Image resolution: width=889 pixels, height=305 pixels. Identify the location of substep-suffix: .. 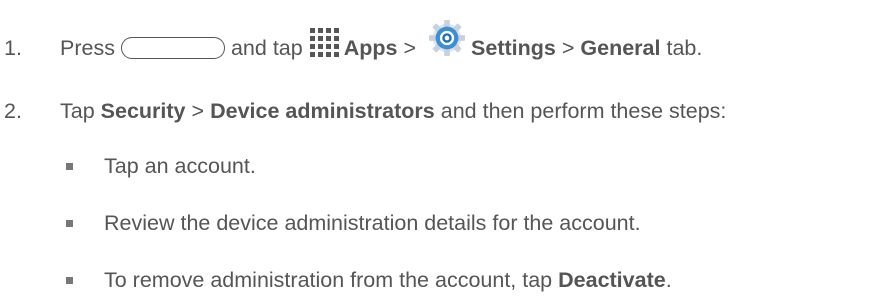
(668, 280).